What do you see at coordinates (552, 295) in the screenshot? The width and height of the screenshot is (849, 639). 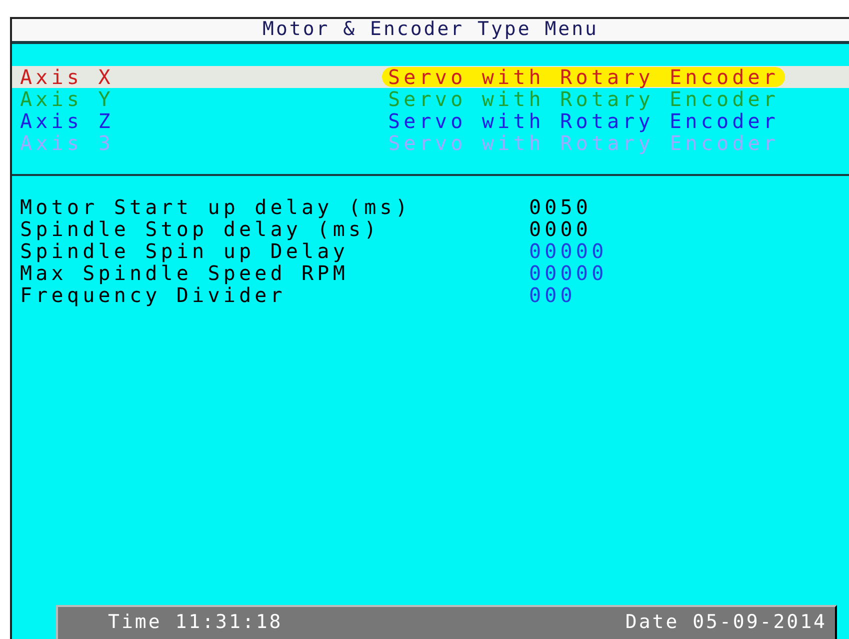 I see `parameter-value: 000` at bounding box center [552, 295].